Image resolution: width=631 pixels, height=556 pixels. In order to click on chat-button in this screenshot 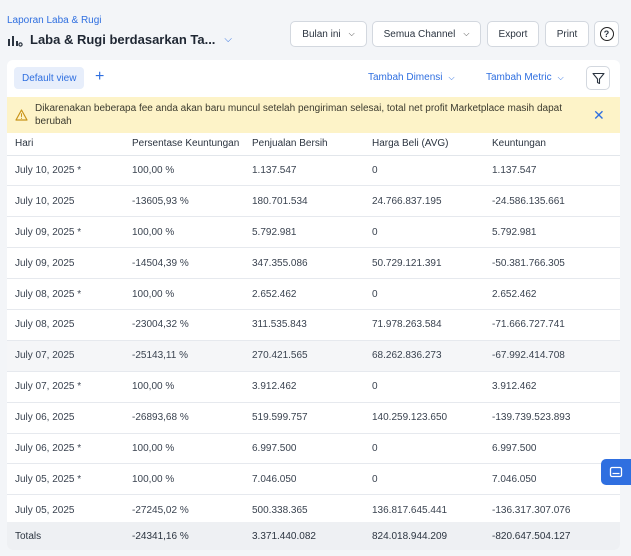, I will do `click(616, 472)`.